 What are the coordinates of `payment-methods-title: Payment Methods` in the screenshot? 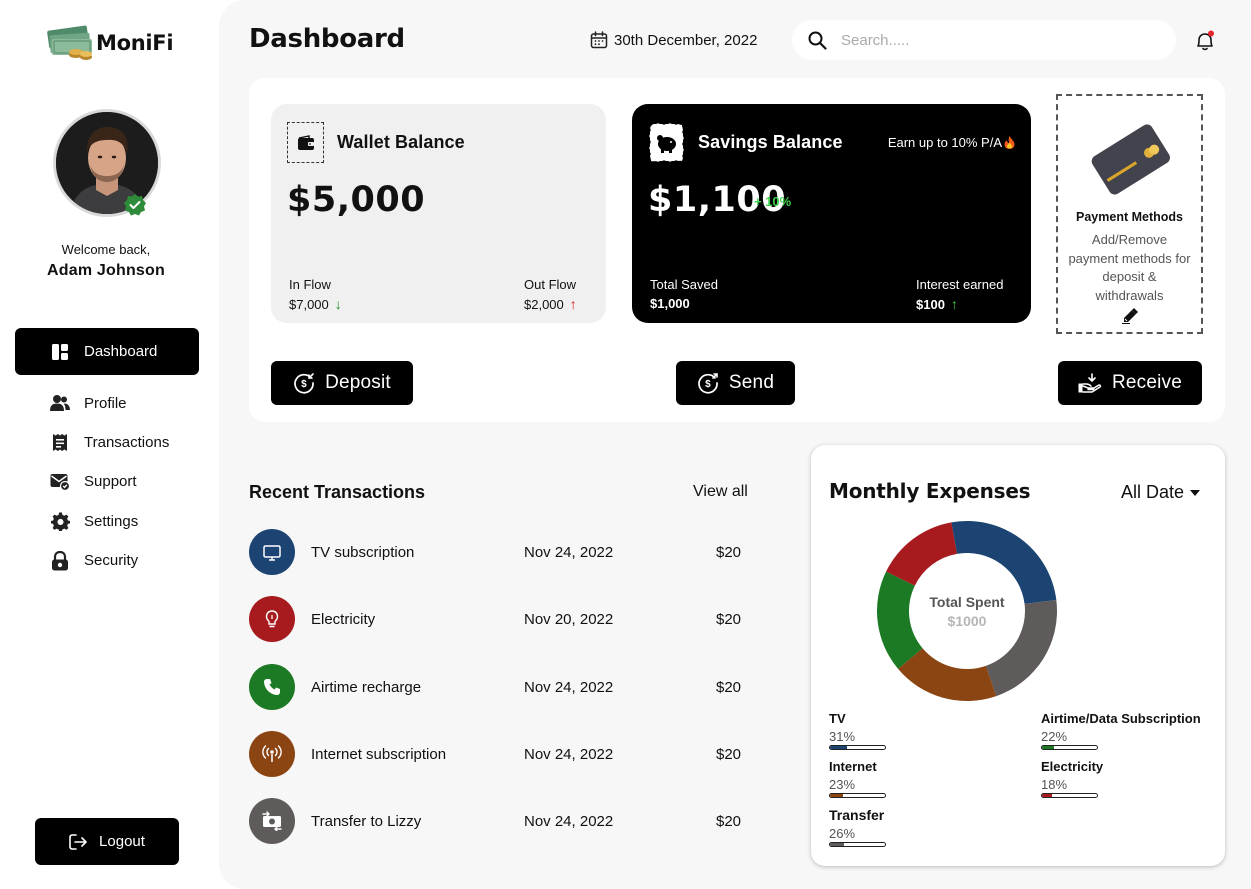 It's located at (1129, 217).